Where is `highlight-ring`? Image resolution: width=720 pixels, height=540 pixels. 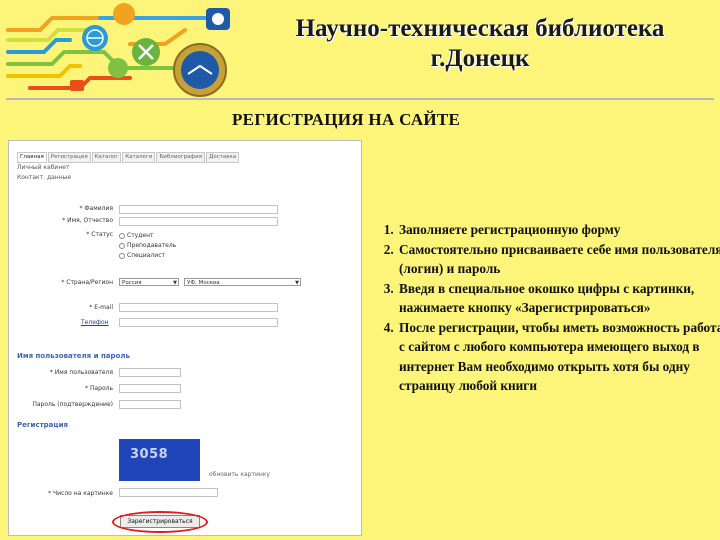
highlight-ring is located at coordinates (160, 522).